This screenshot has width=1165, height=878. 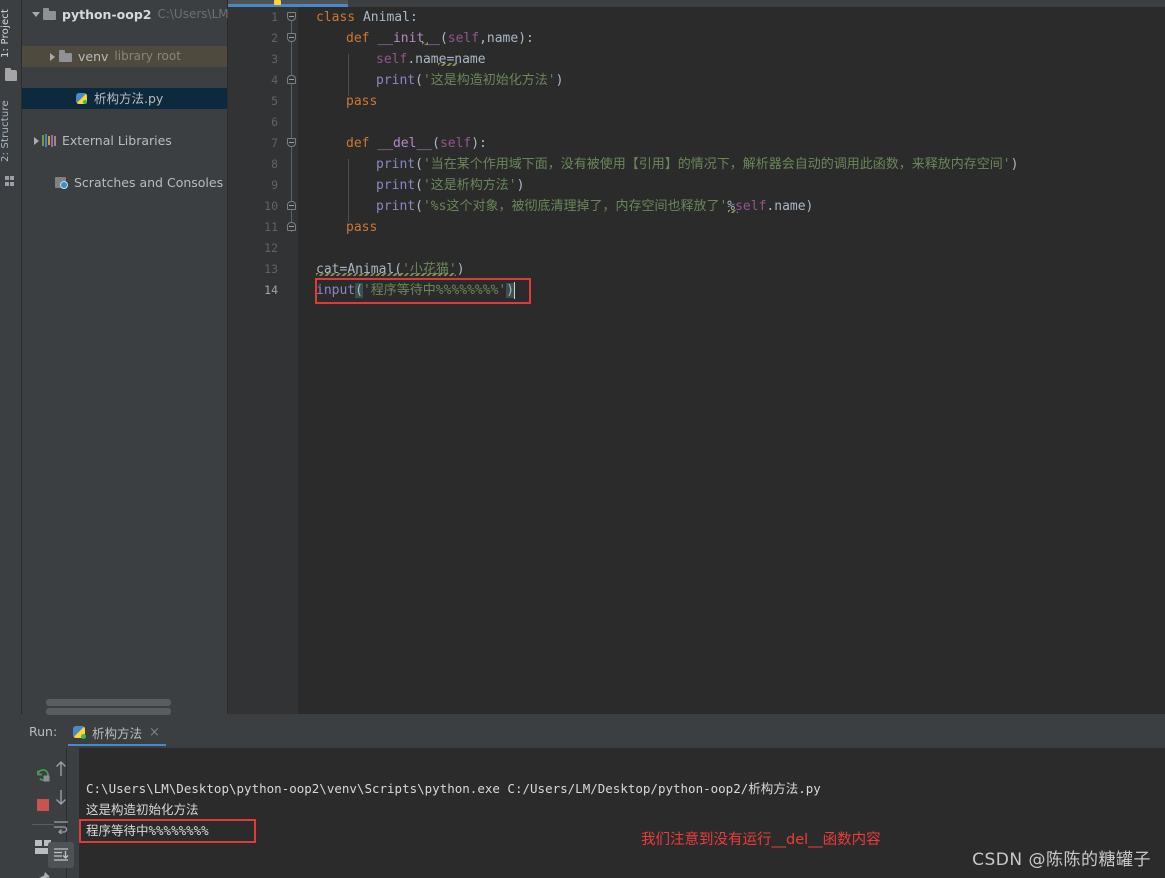 I want to click on console-line-output-1: 这是构造初始化方法, so click(x=142, y=809).